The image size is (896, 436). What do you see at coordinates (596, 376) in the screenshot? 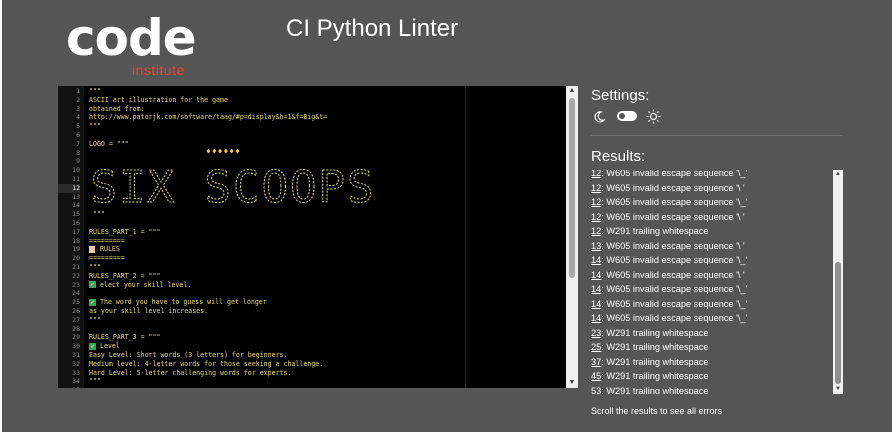
I see `result-line-link: 45` at bounding box center [596, 376].